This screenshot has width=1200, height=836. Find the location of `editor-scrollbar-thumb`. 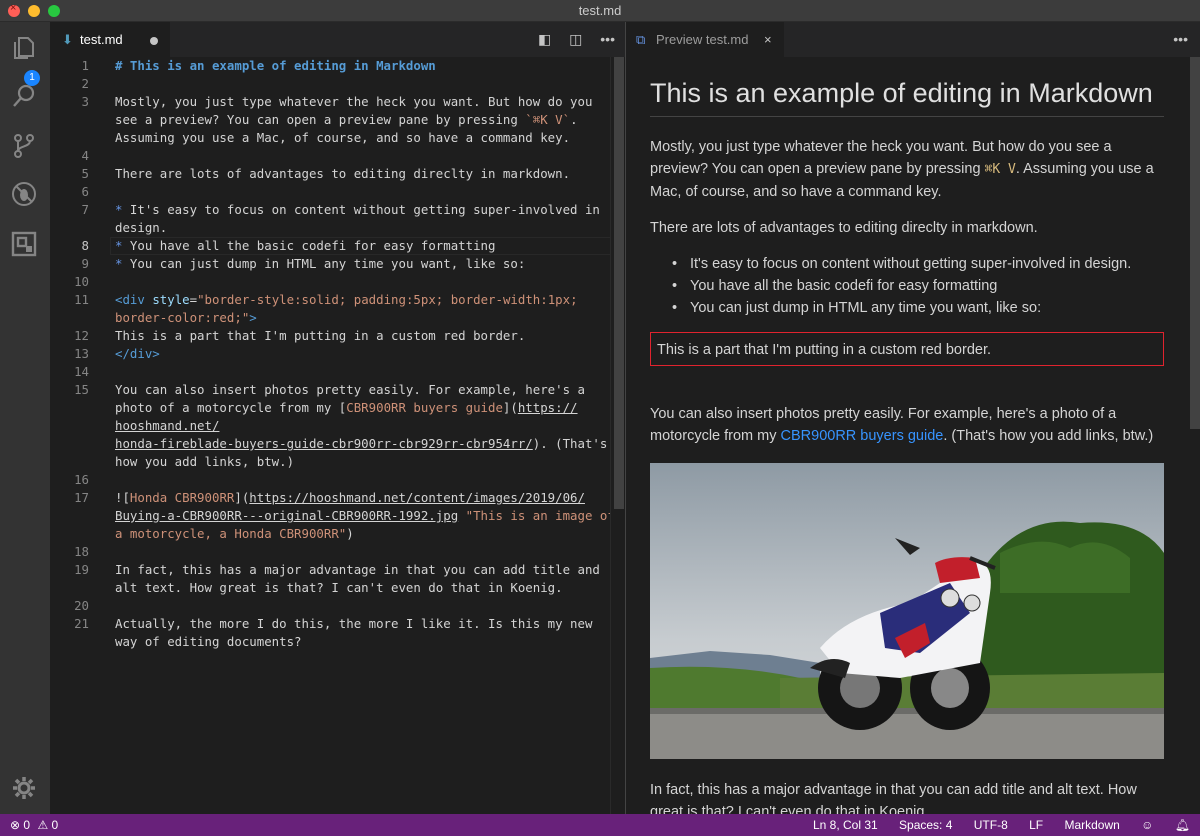

editor-scrollbar-thumb is located at coordinates (619, 283).